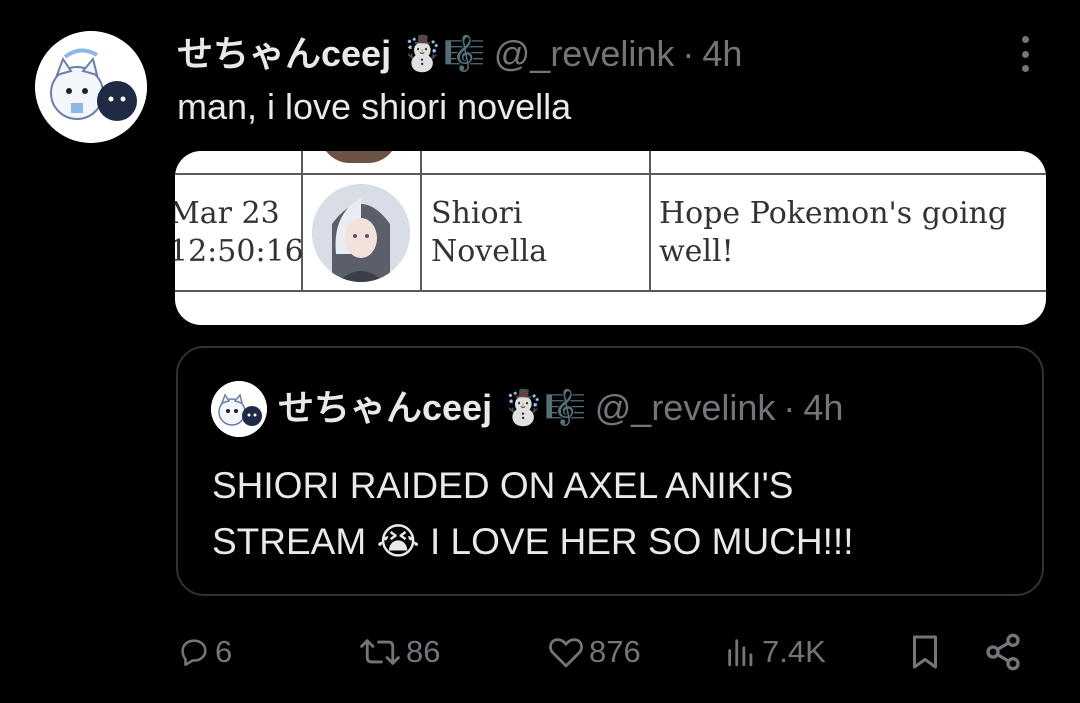 The height and width of the screenshot is (703, 1080). Describe the element at coordinates (722, 54) in the screenshot. I see `timestamp: 4h` at that location.